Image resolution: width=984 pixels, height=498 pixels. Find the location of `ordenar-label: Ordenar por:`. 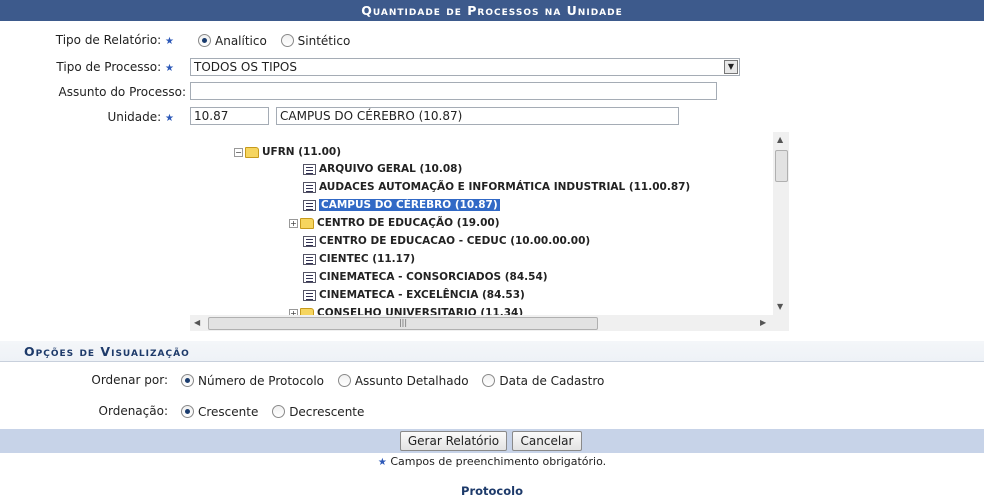

ordenar-label: Ordenar por: is located at coordinates (129, 380).